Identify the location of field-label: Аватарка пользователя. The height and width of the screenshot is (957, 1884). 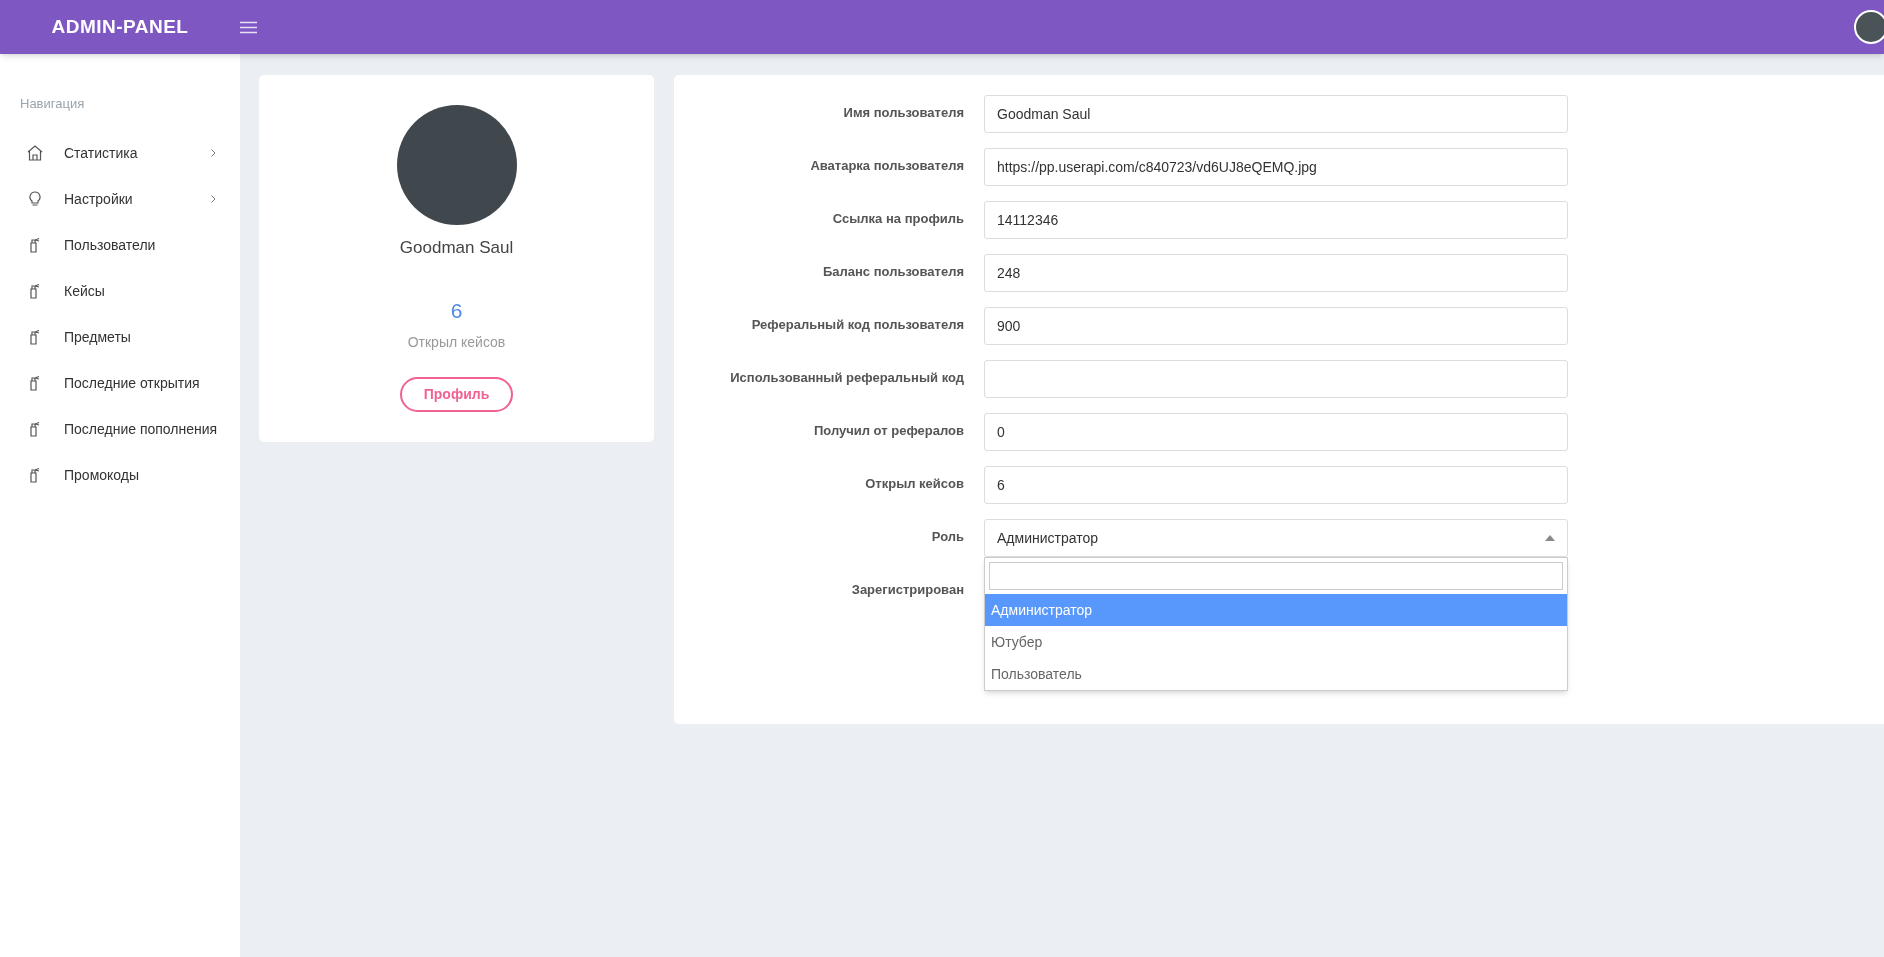
(887, 166).